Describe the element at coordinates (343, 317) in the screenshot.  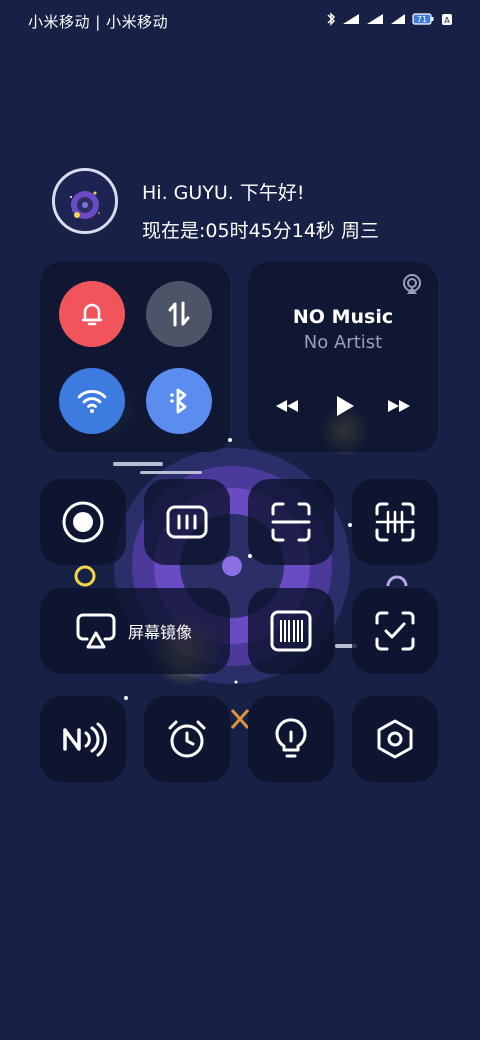
I see `music-title: NO Music` at that location.